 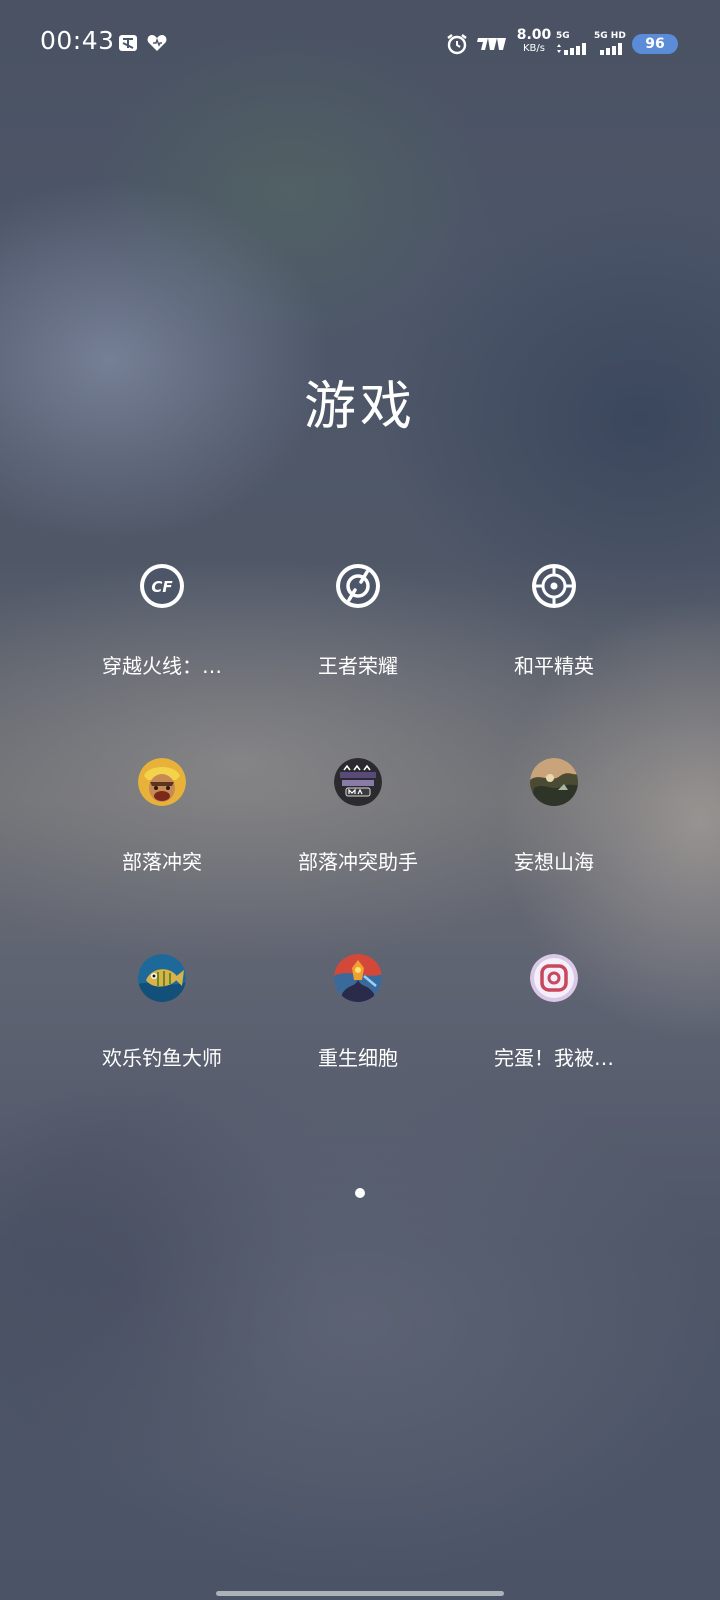 What do you see at coordinates (358, 666) in the screenshot?
I see `app-label: 王者荣耀` at bounding box center [358, 666].